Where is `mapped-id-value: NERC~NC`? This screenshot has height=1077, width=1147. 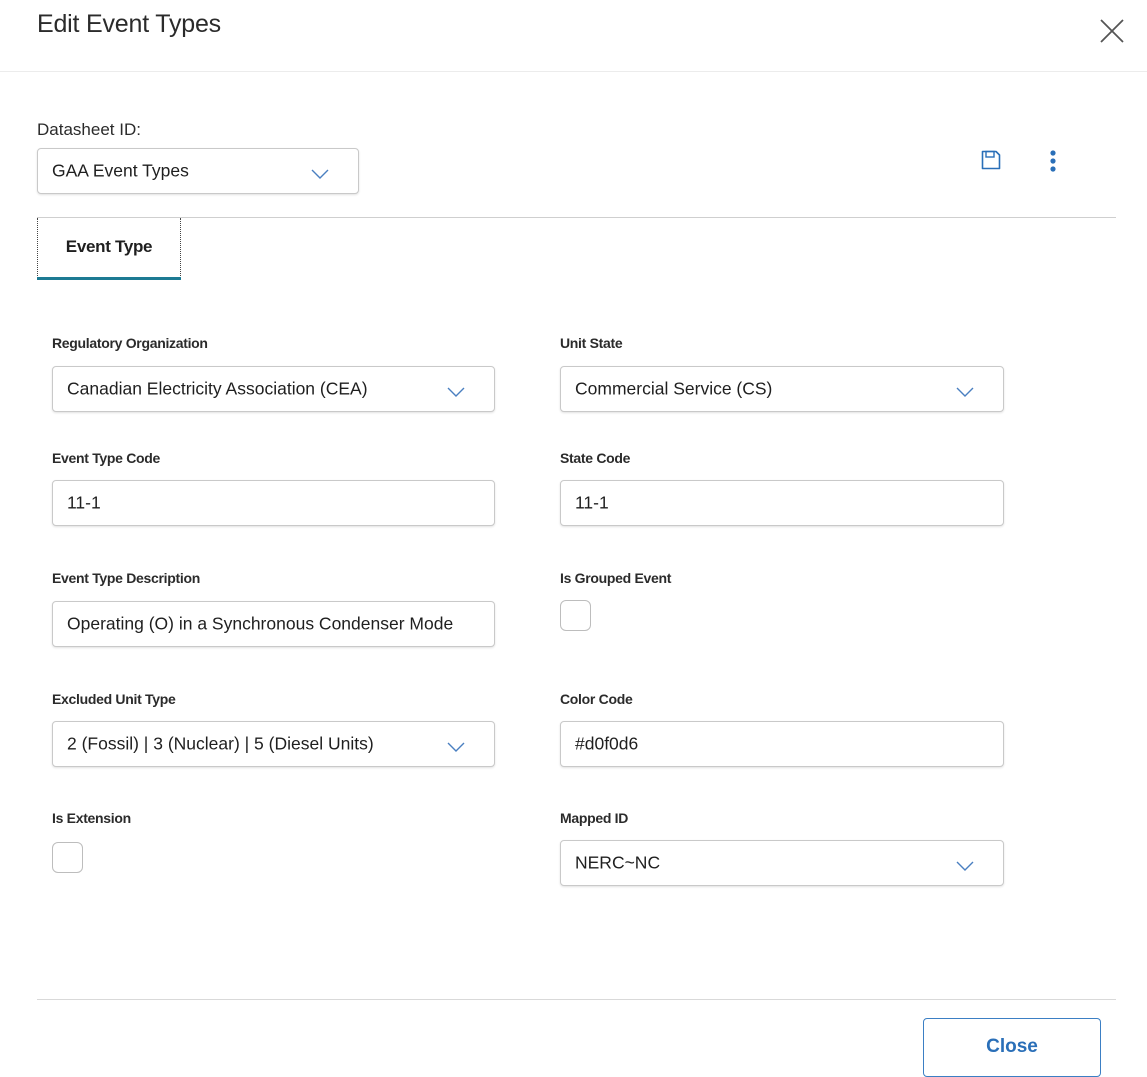 mapped-id-value: NERC~NC is located at coordinates (618, 862).